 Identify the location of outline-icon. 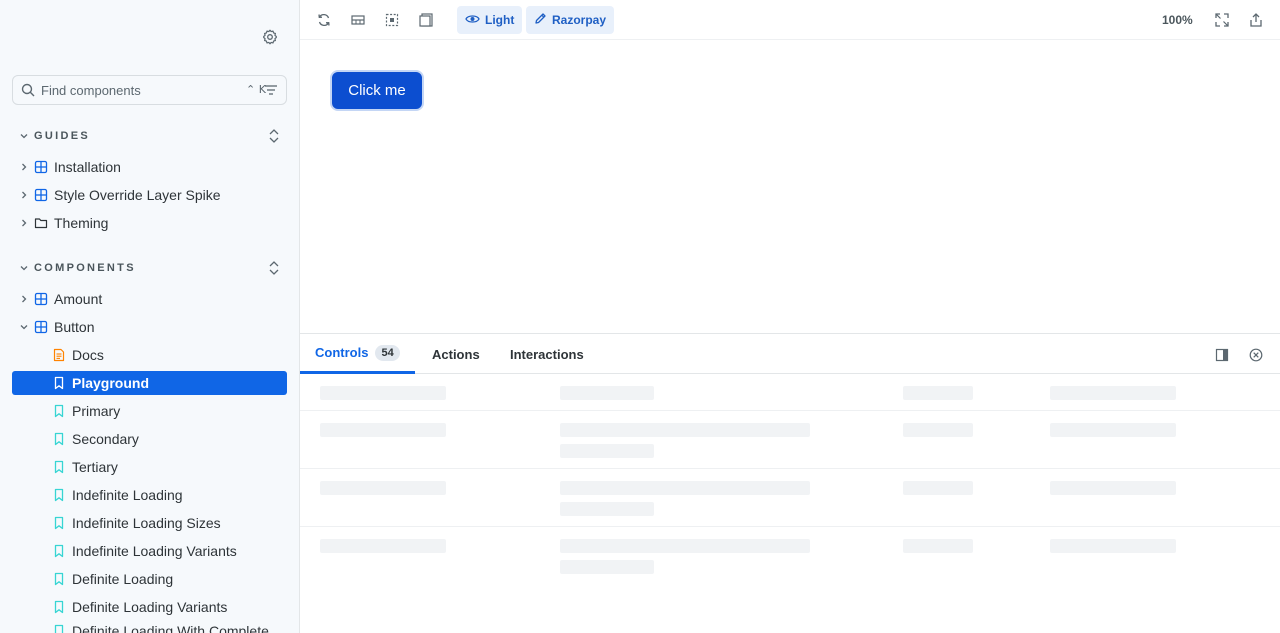
(392, 20).